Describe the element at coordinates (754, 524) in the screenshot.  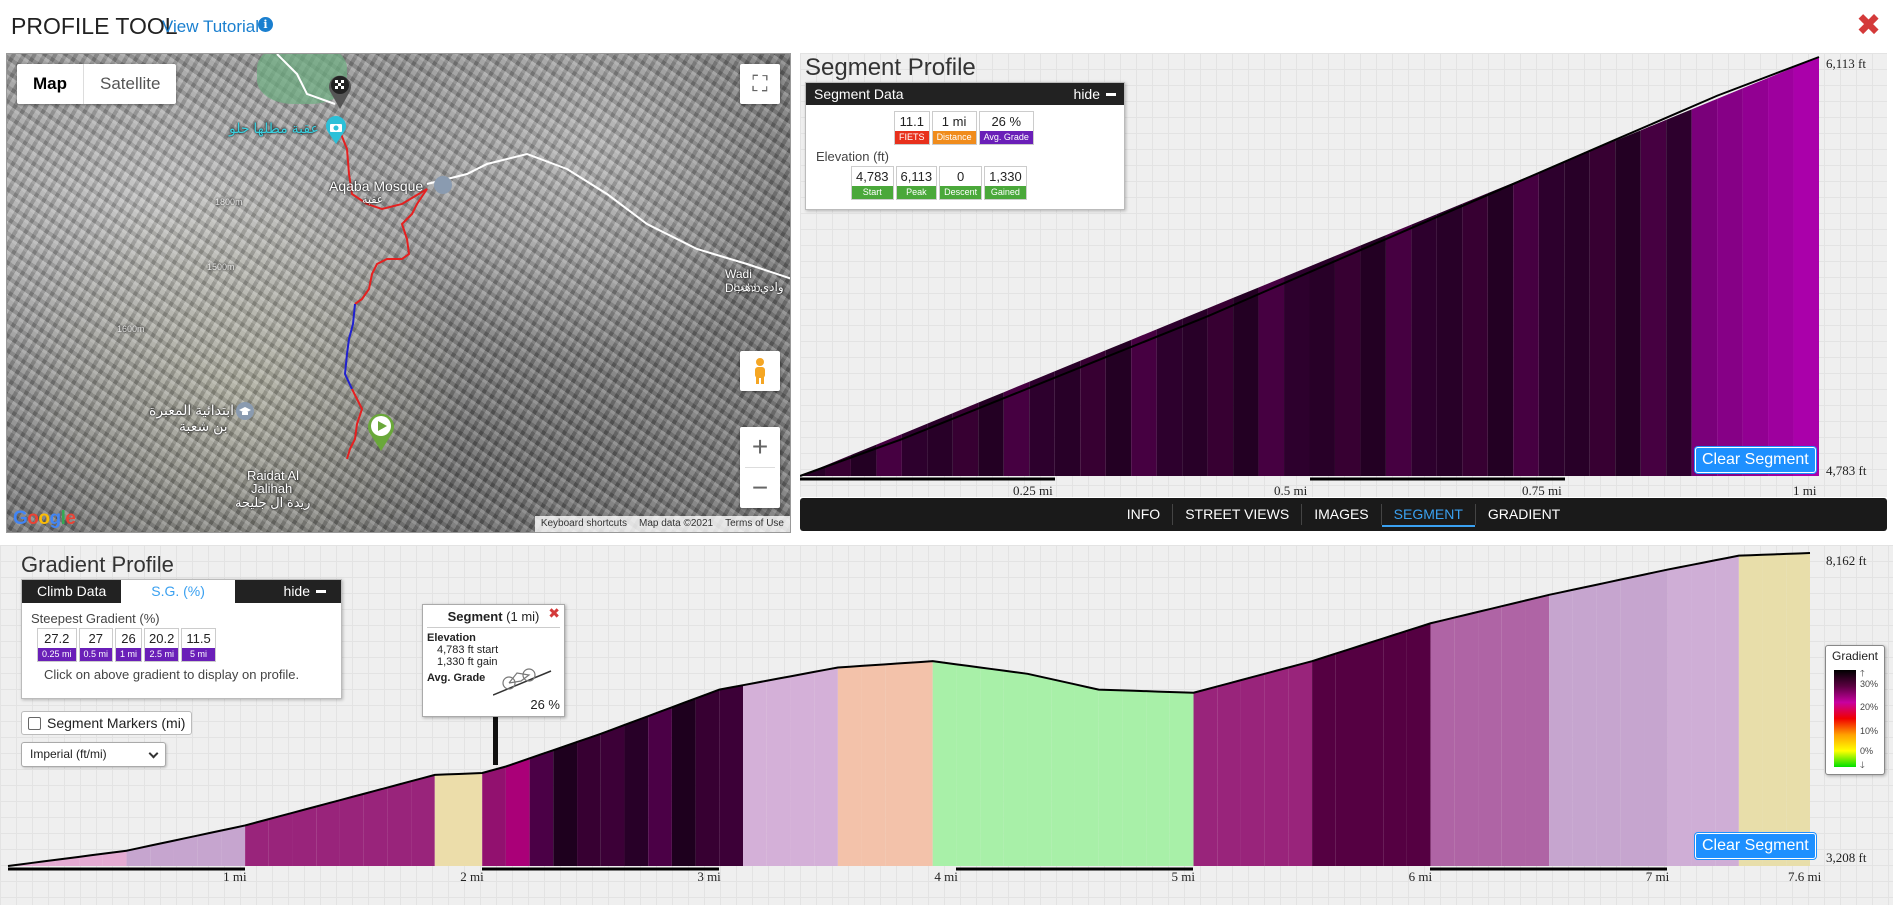
I see `terms-of-use-link: Terms of Use` at that location.